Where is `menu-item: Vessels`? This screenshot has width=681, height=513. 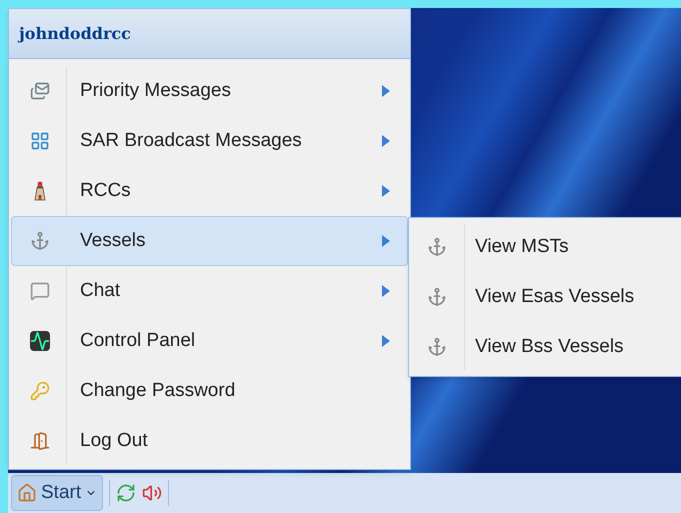 menu-item: Vessels is located at coordinates (209, 241).